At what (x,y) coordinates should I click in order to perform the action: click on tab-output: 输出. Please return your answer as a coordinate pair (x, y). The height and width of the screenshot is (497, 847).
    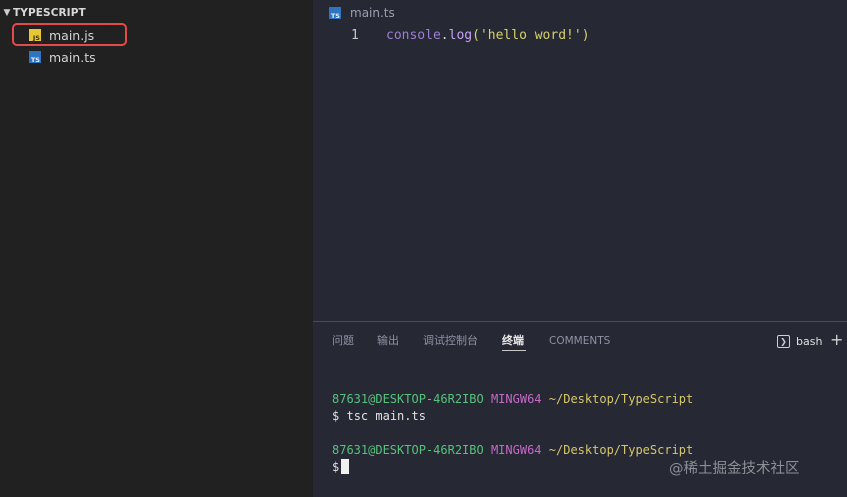
    Looking at the image, I should click on (388, 341).